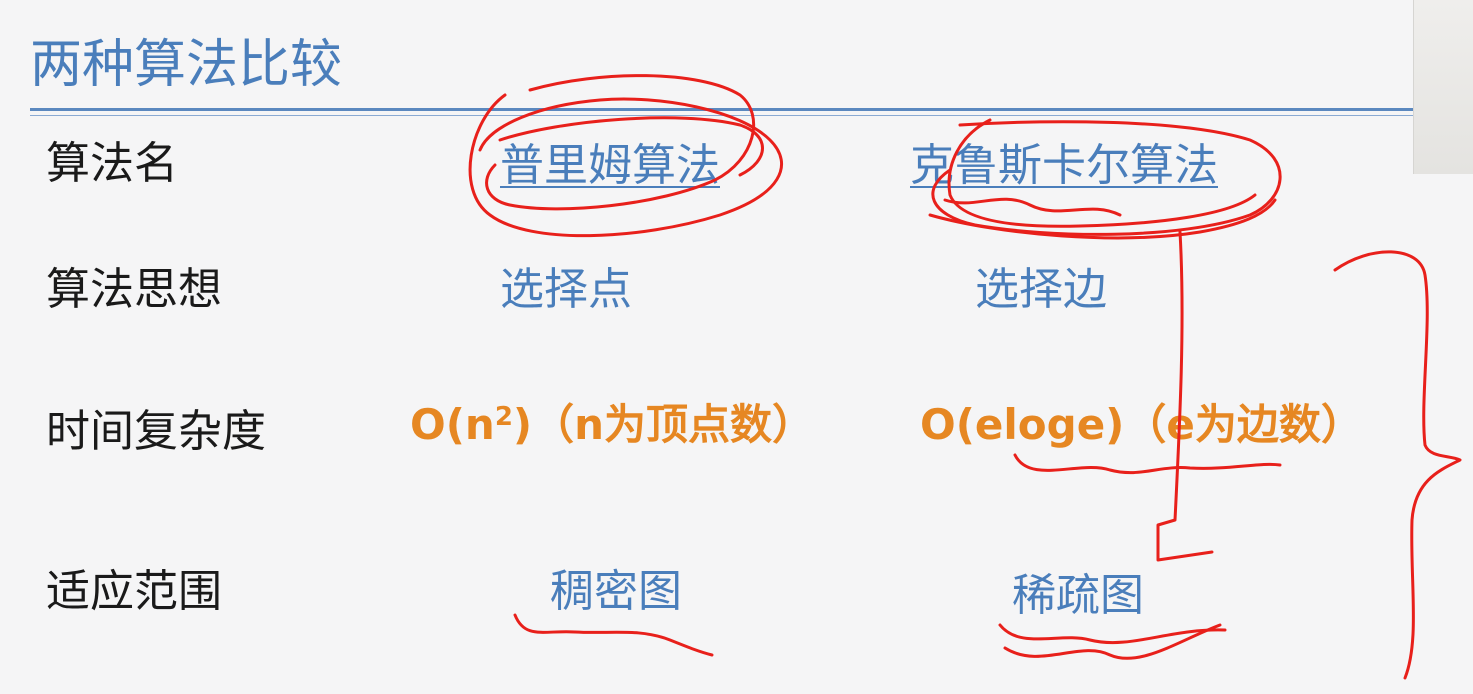 This screenshot has width=1473, height=694. I want to click on prim-complexity-note: )（n为顶点数）, so click(663, 424).